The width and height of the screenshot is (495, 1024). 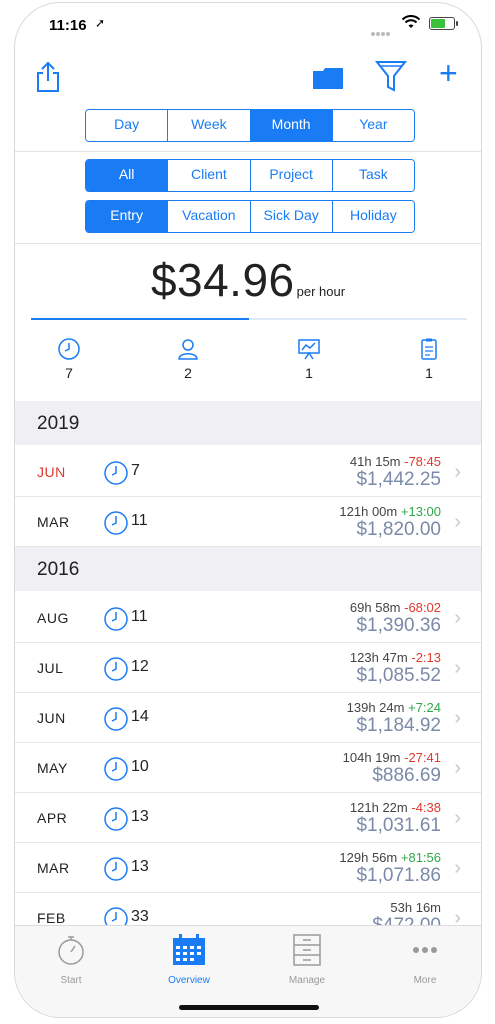 What do you see at coordinates (140, 319) in the screenshot?
I see `rate-progress-fill` at bounding box center [140, 319].